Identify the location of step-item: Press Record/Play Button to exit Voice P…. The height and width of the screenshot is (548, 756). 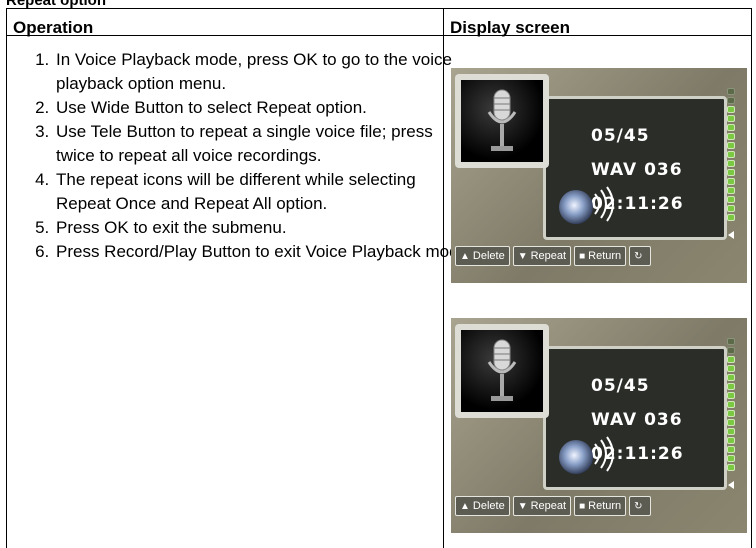
(264, 252).